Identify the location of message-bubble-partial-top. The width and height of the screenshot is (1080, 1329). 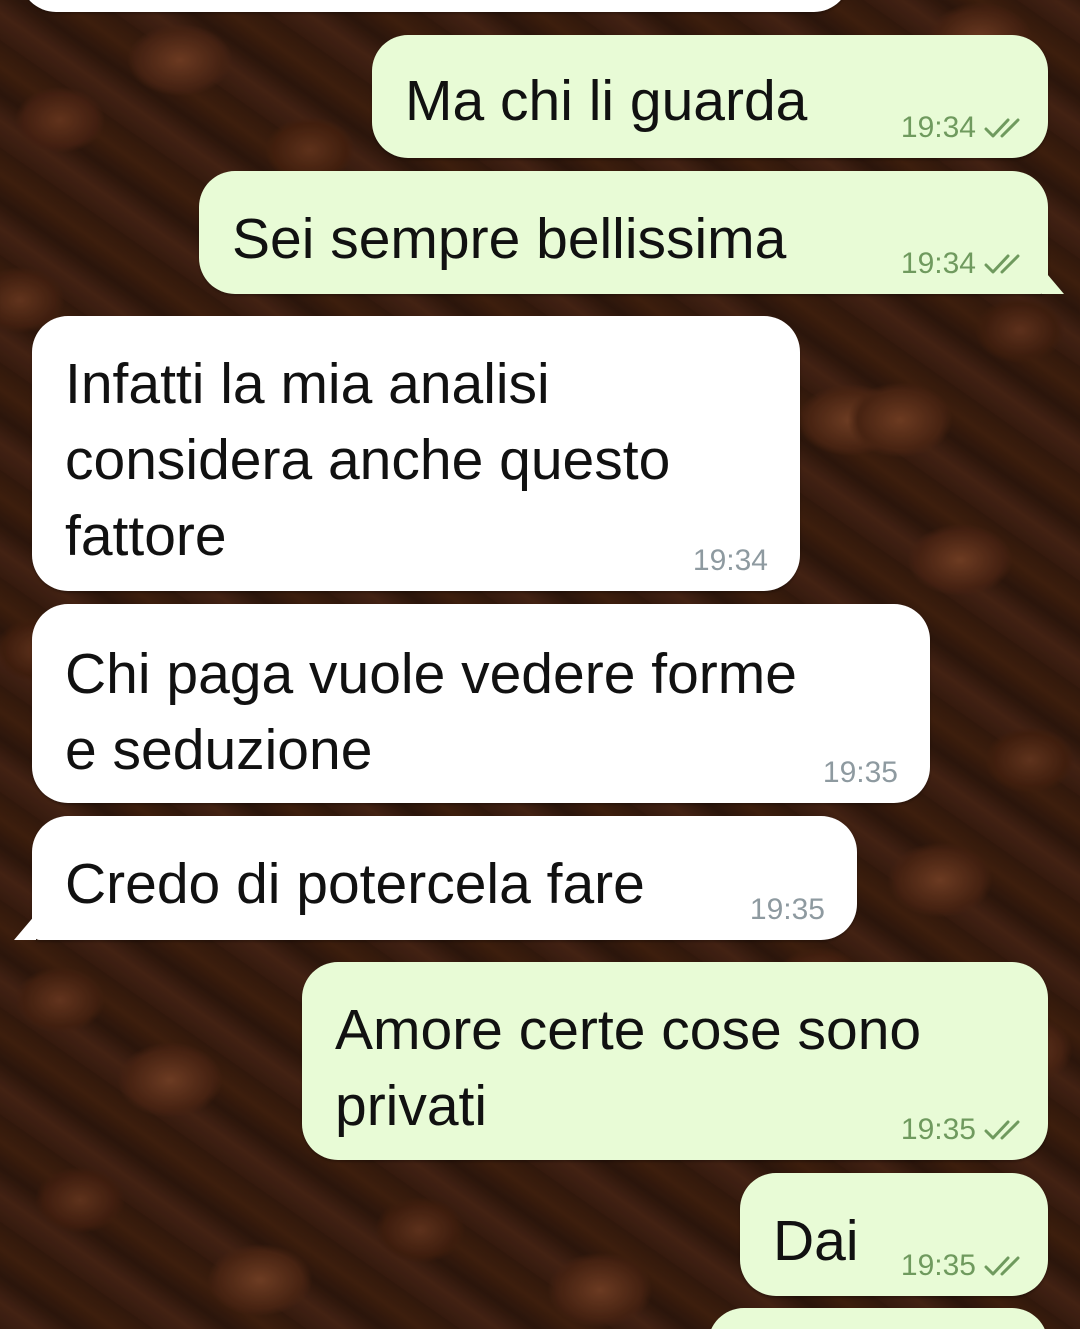
(435, 6).